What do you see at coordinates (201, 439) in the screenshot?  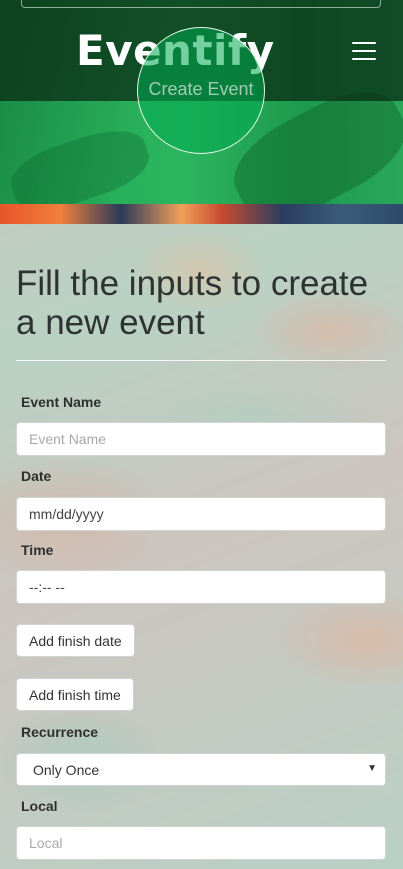 I see `event-name-input` at bounding box center [201, 439].